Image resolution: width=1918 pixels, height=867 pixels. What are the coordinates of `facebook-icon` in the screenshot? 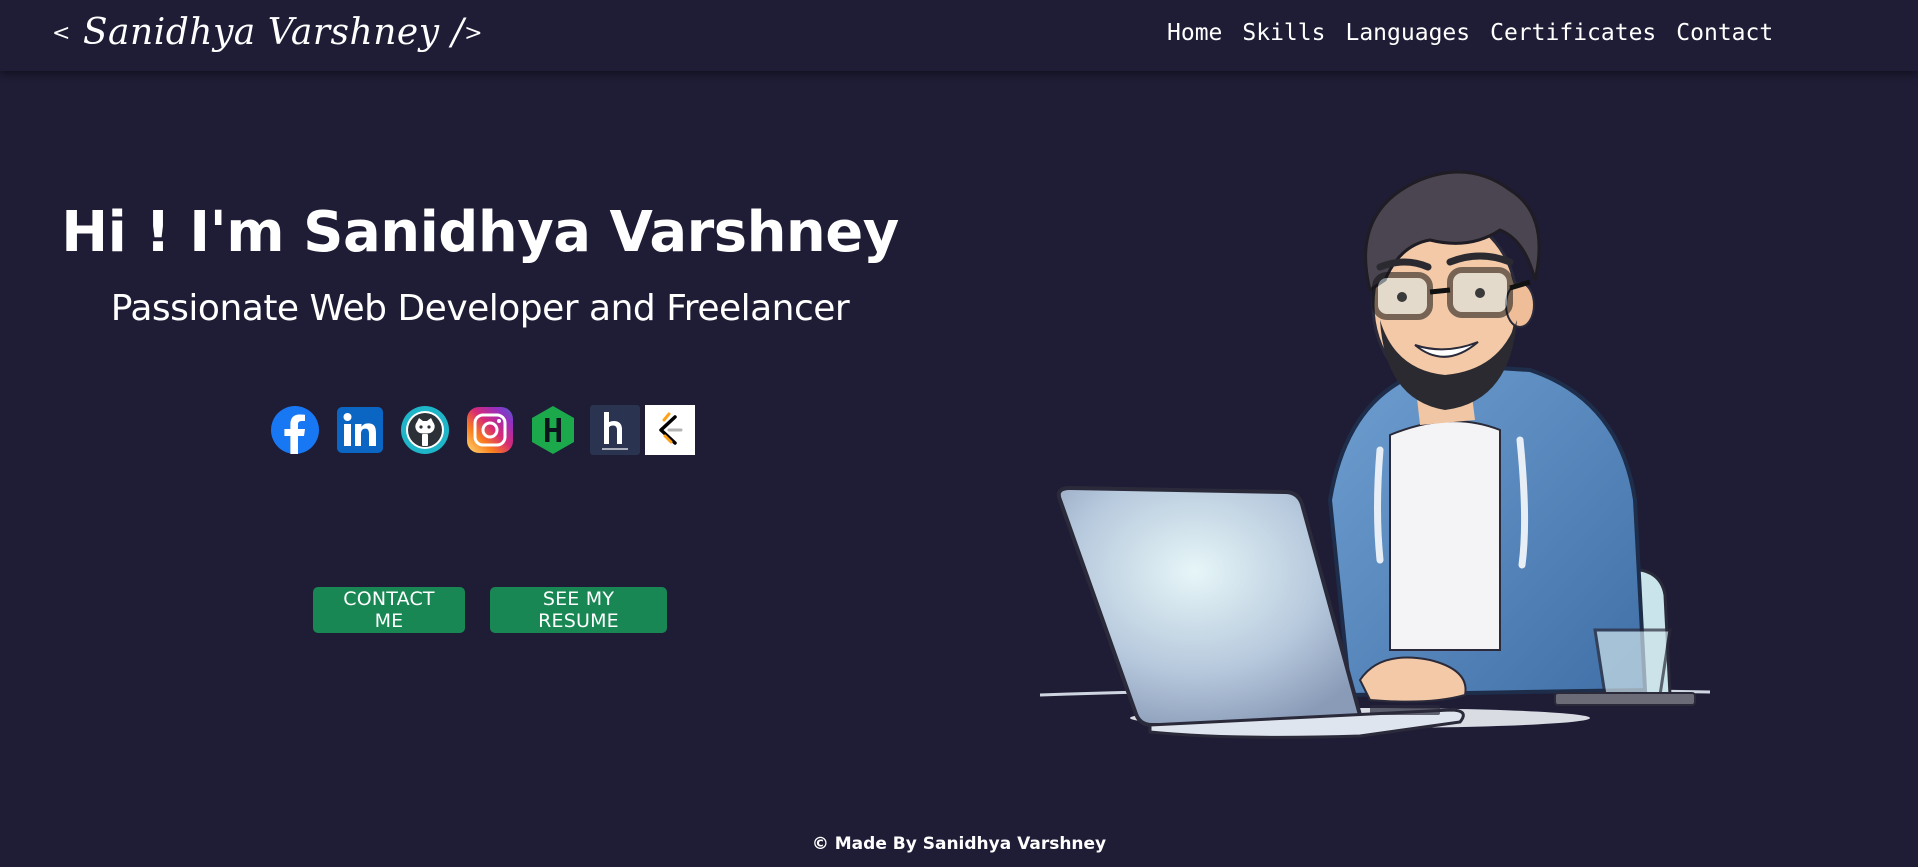 It's located at (295, 430).